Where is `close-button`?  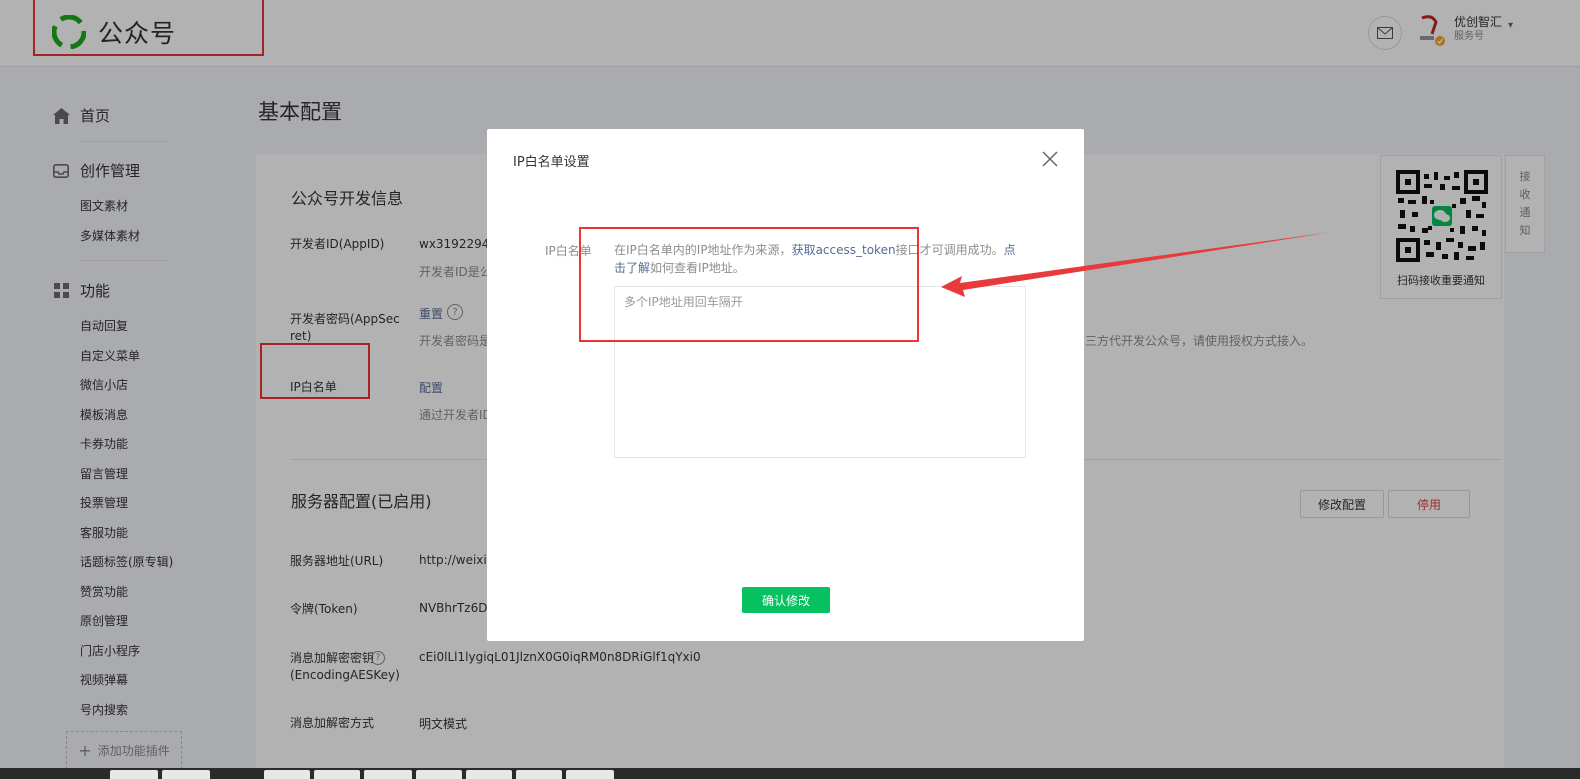 close-button is located at coordinates (1050, 159).